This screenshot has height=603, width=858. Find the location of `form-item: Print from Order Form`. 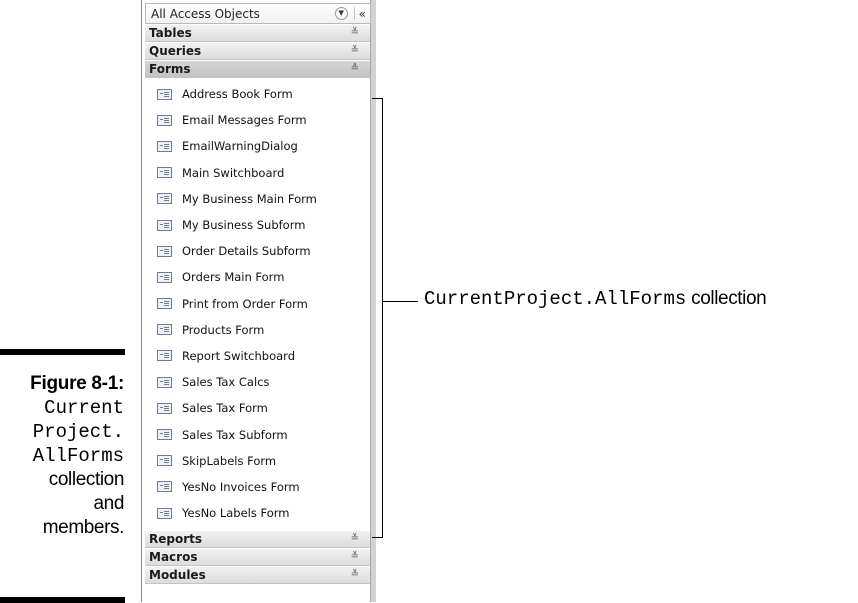

form-item: Print from Order Form is located at coordinates (258, 304).